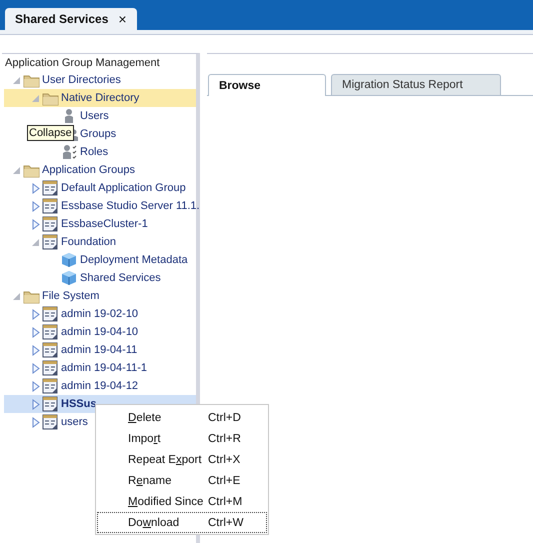  I want to click on tree-item: Roles, so click(94, 152).